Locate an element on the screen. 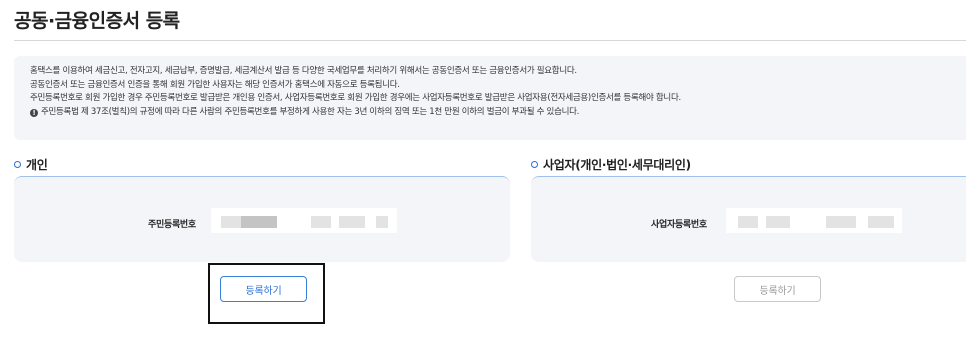  resident-number-label: 주민등록번호 is located at coordinates (172, 225).